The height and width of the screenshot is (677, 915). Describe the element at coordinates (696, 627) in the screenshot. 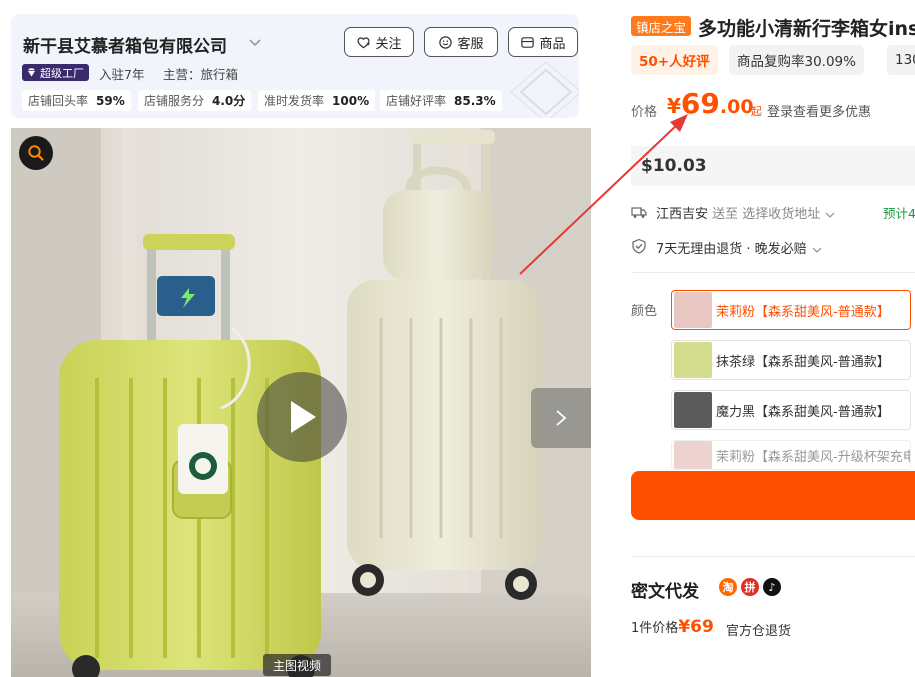

I see `dropship-price-value: ¥69` at that location.